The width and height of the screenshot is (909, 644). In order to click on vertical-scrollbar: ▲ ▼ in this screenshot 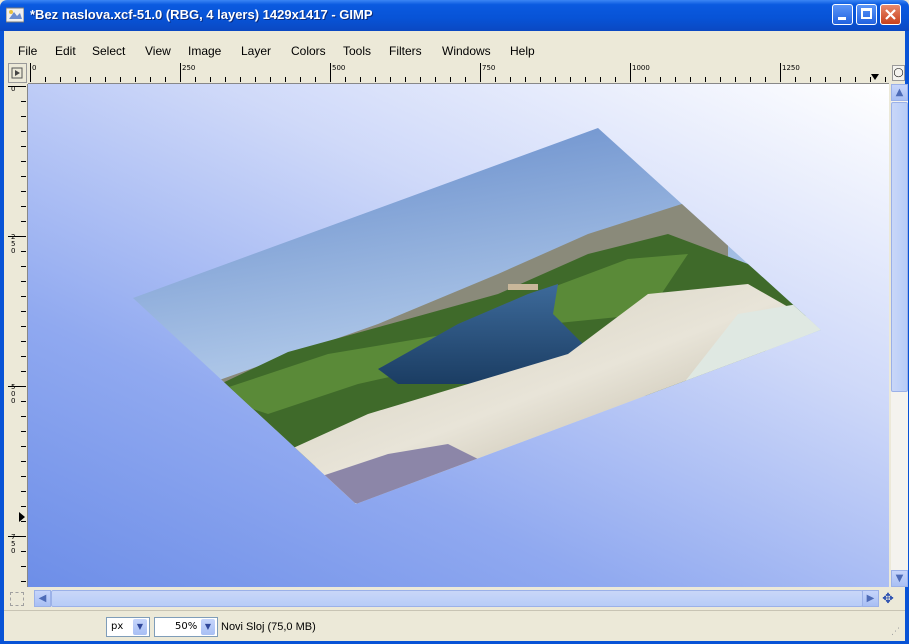, I will do `click(899, 335)`.